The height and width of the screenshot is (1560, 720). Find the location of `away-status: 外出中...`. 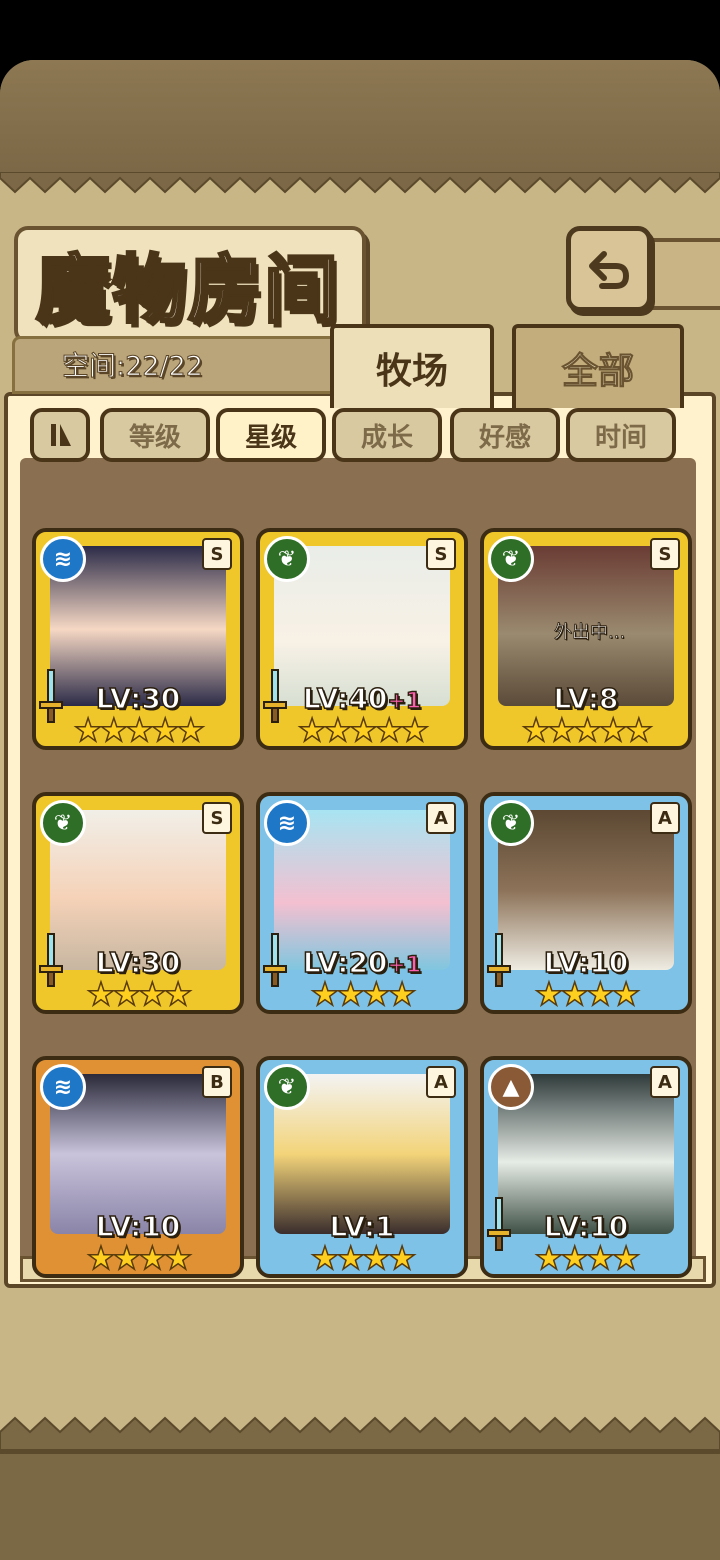

away-status: 外出中... is located at coordinates (590, 633).